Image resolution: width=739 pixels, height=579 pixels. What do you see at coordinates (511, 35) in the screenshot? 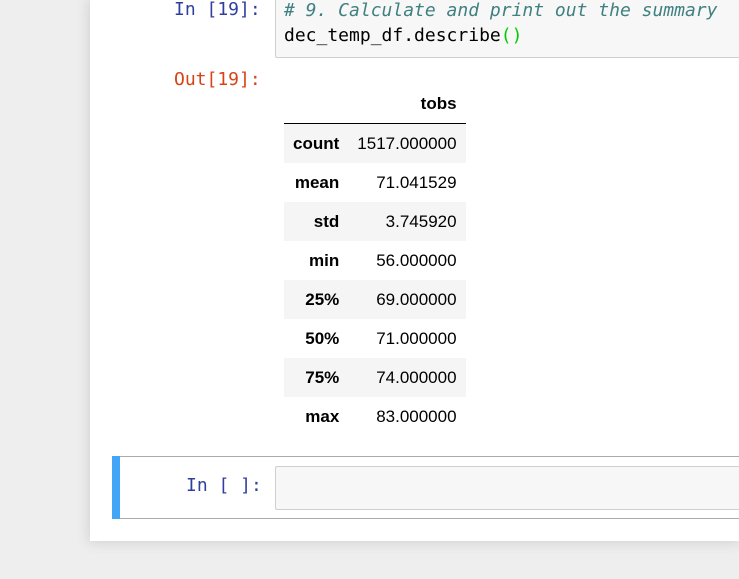
I see `code-parentheses: ()` at bounding box center [511, 35].